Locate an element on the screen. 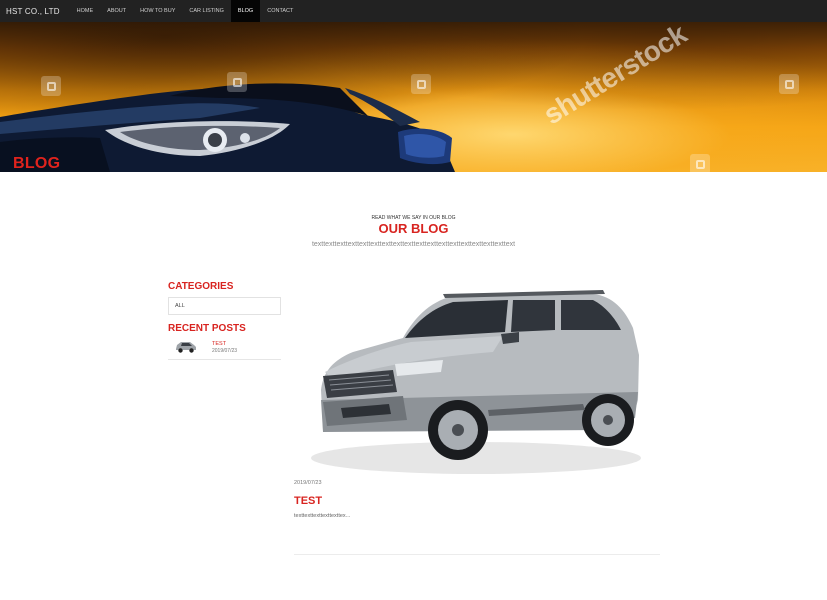 Image resolution: width=827 pixels, height=600 pixels. nav-about: ABOUT is located at coordinates (116, 11).